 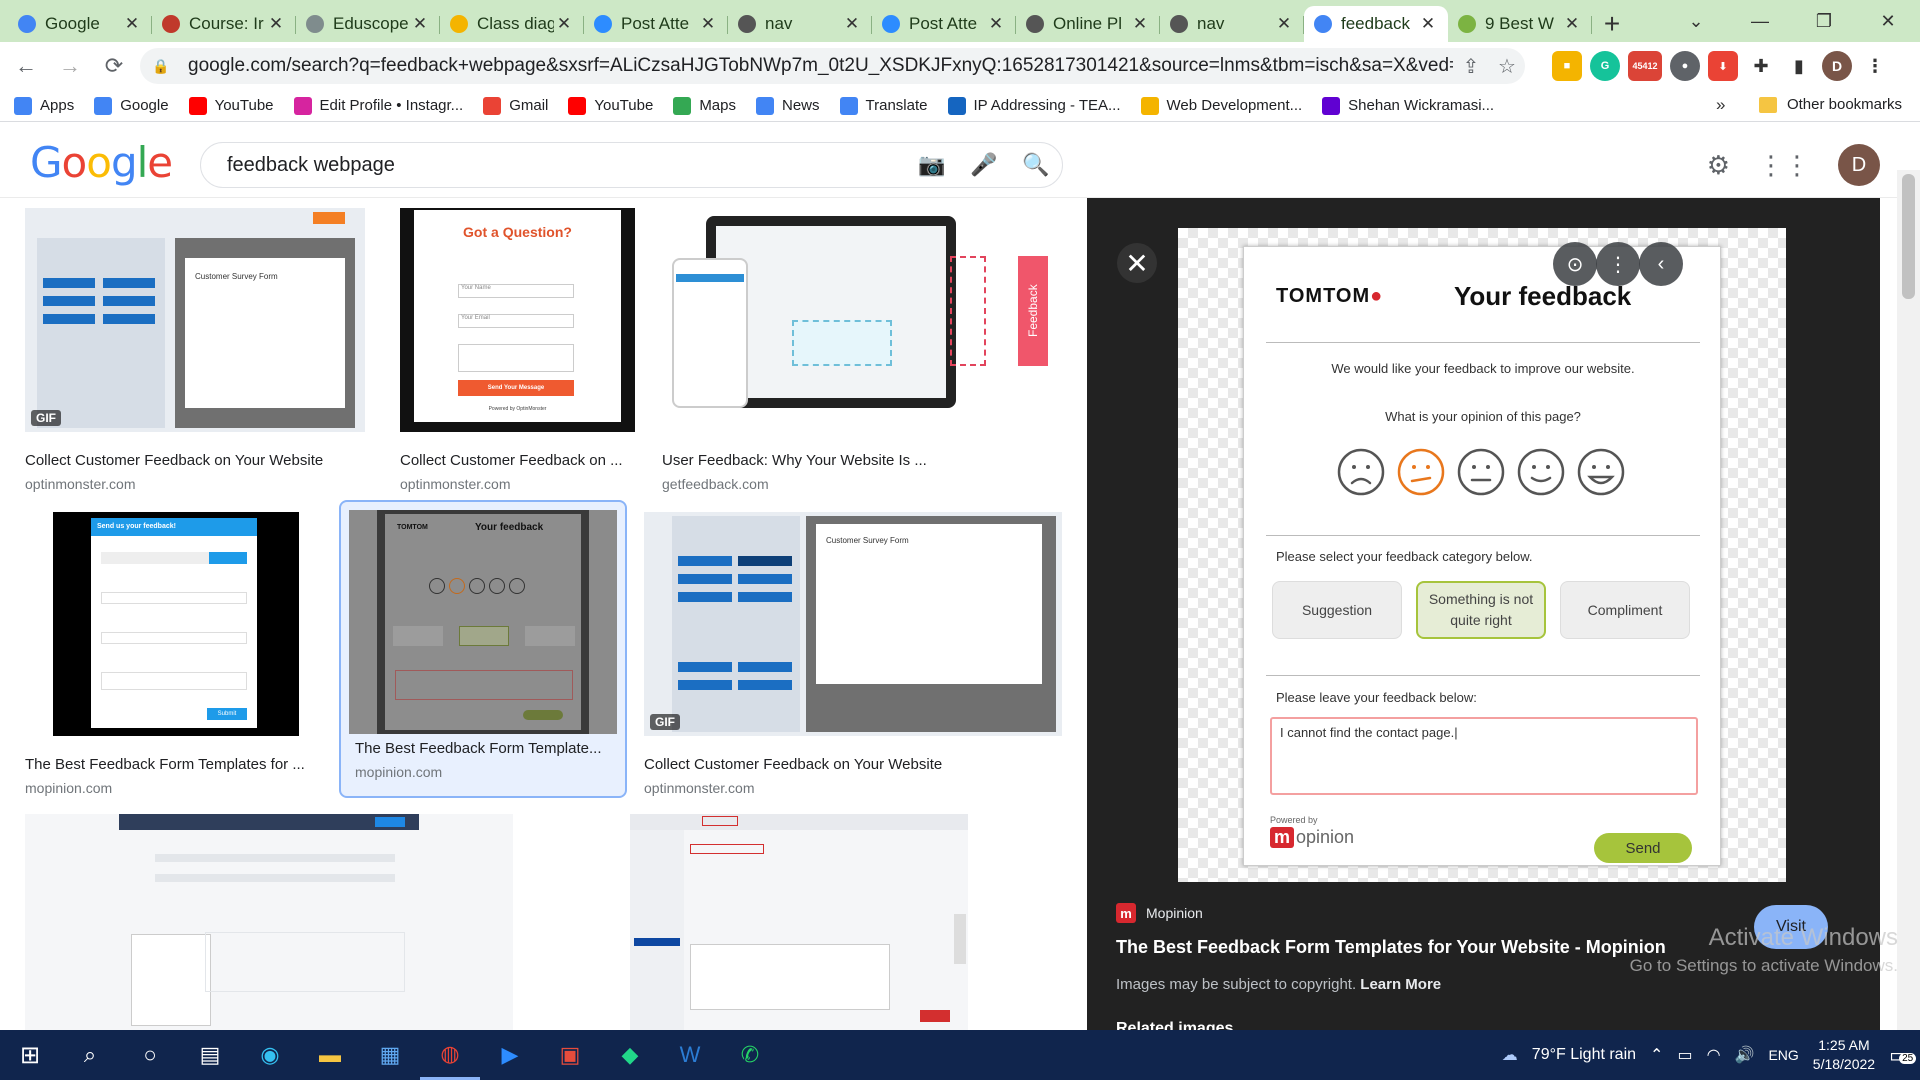 I want to click on office-icon: ▣, so click(x=570, y=1055).